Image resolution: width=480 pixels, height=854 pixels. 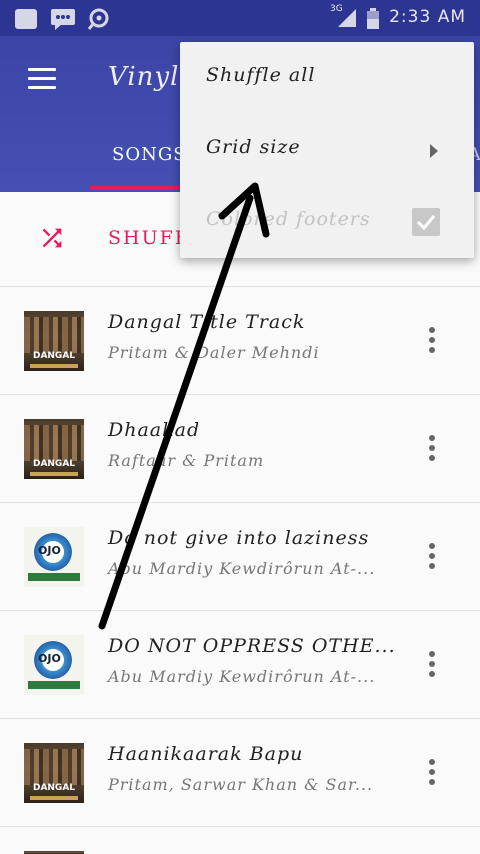 I want to click on menu-icon, so click(x=42, y=79).